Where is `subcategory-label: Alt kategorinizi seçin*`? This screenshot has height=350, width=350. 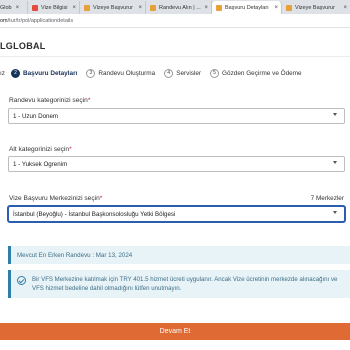
subcategory-label: Alt kategorinizi seçin* is located at coordinates (40, 149).